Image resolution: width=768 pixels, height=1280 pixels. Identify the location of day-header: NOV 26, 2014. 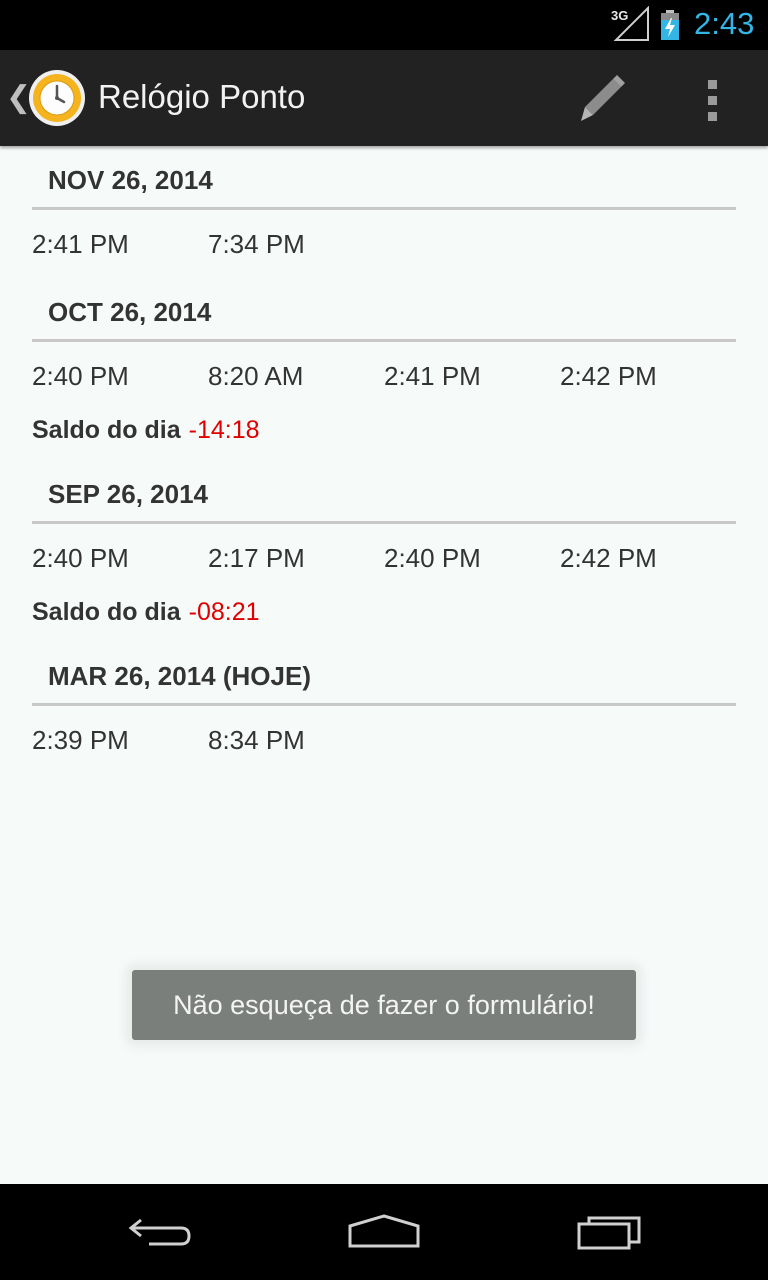
(130, 180).